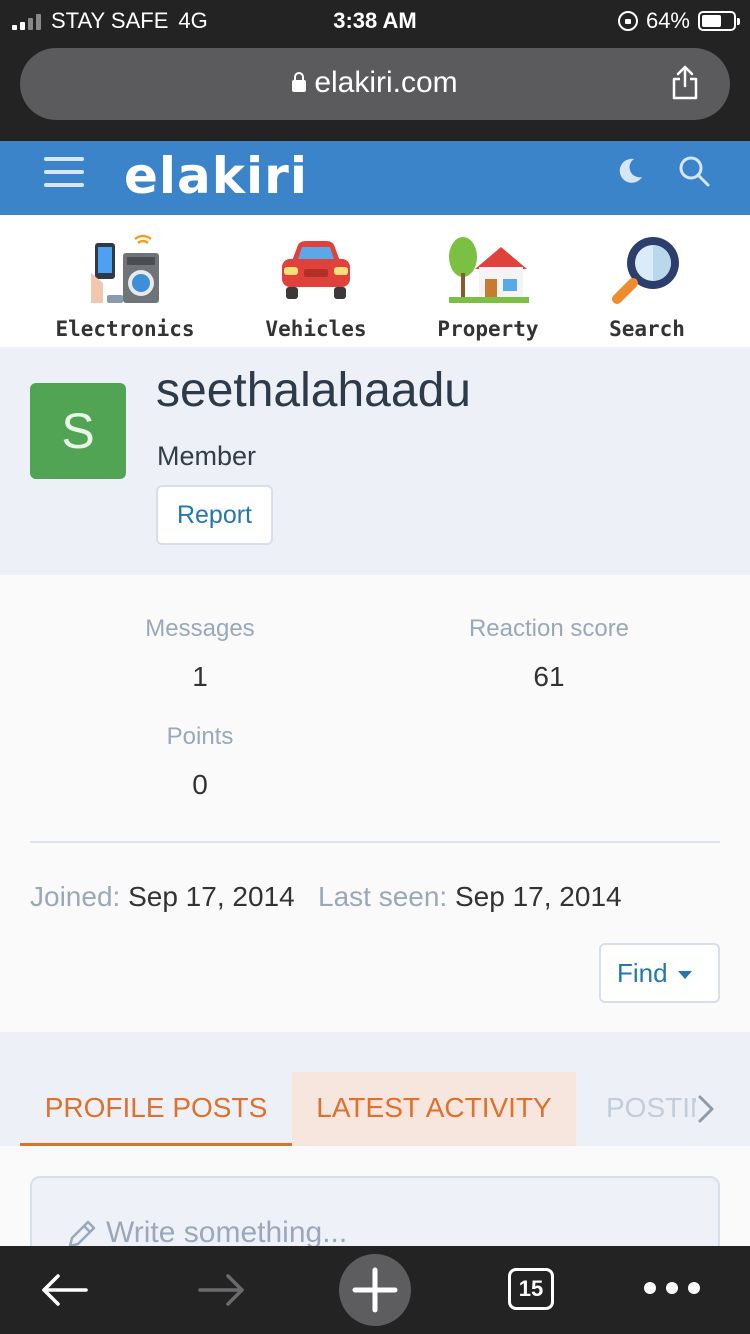 This screenshot has height=1334, width=750. I want to click on report-button: Report, so click(214, 515).